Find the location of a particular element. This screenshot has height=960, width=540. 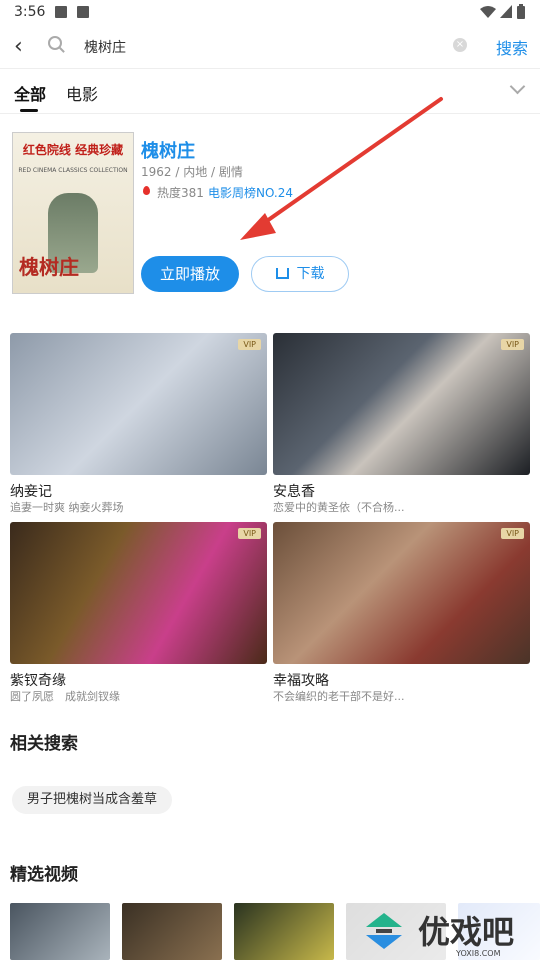

download-button: 下载 is located at coordinates (300, 274).